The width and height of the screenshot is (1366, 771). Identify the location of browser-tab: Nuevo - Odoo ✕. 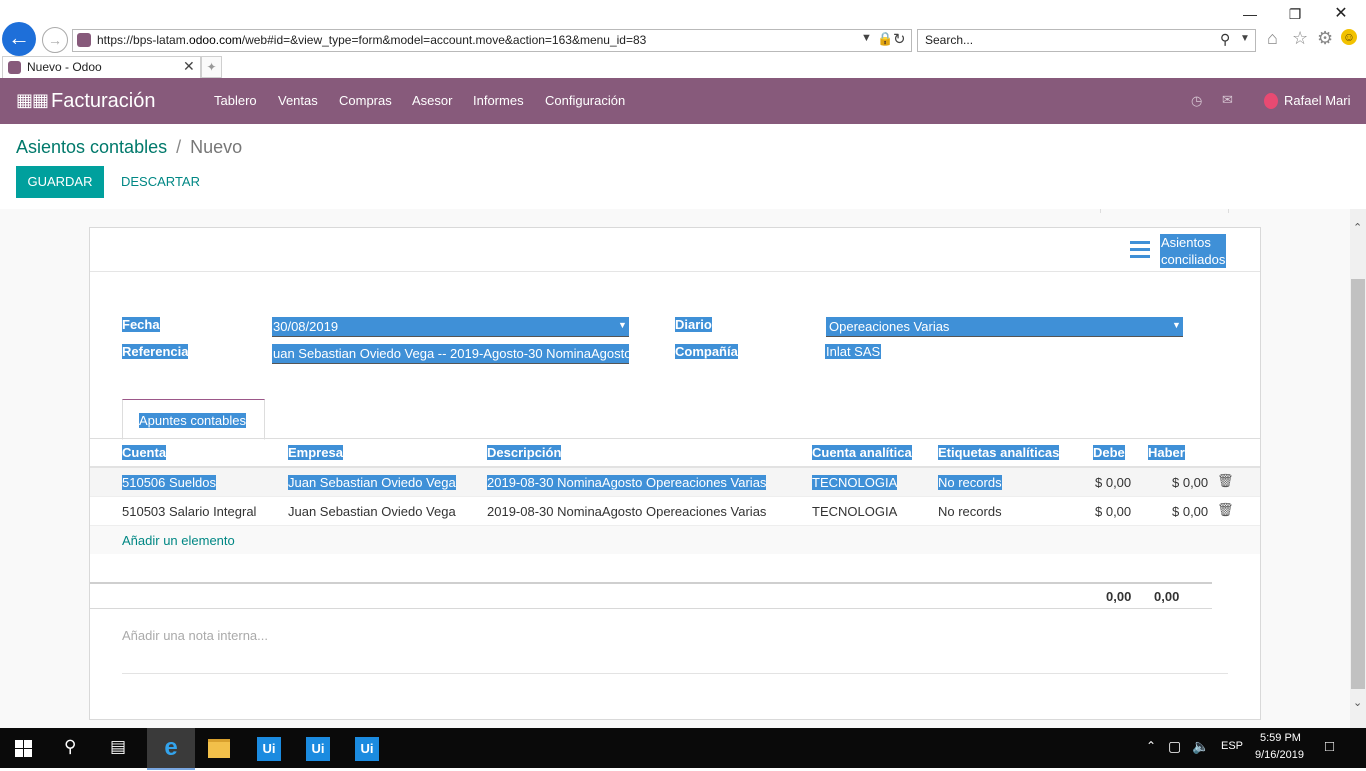
(101, 67).